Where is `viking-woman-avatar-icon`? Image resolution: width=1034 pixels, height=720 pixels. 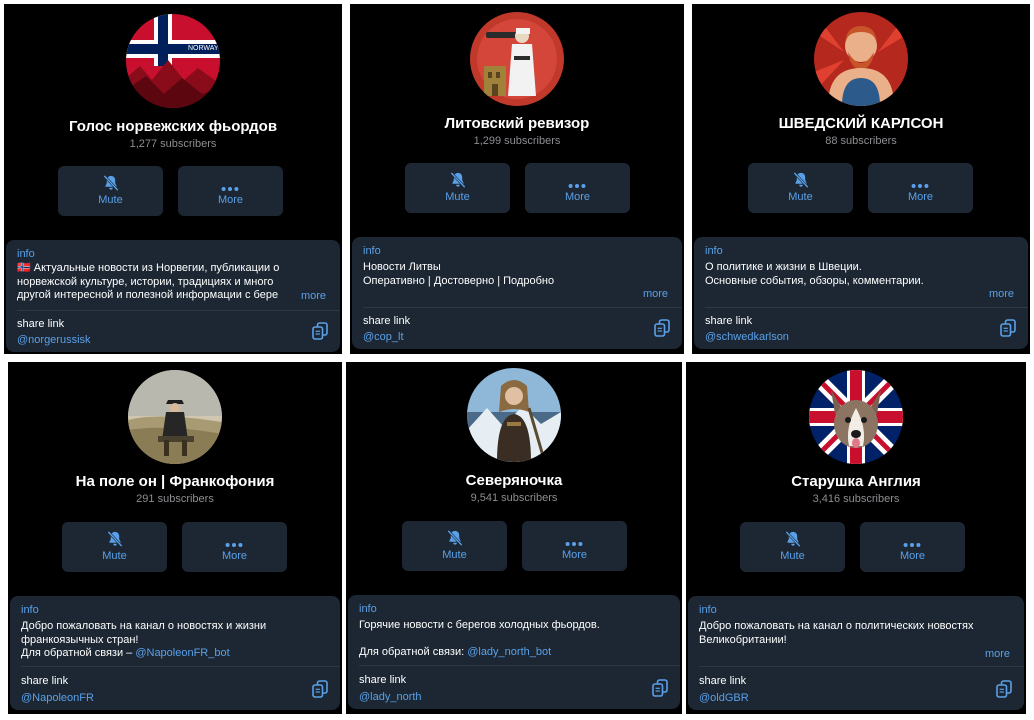
viking-woman-avatar-icon is located at coordinates (514, 415).